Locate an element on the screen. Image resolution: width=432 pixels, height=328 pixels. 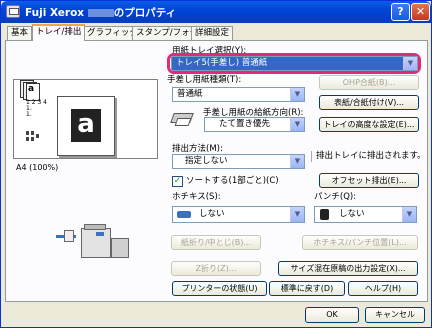
paper-preview: a 1 2 3 4 1. 1. a is located at coordinates (85, 119).